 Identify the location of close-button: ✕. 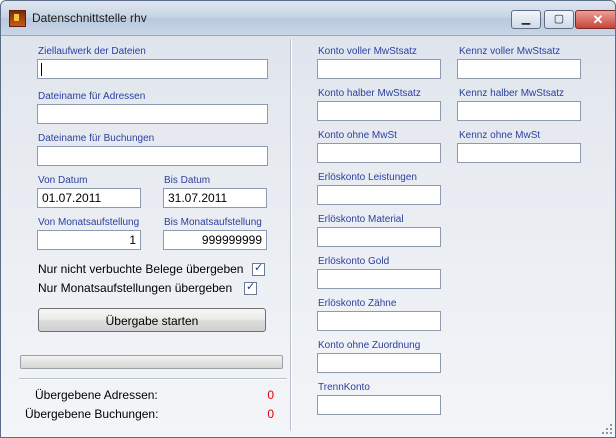
(595, 19).